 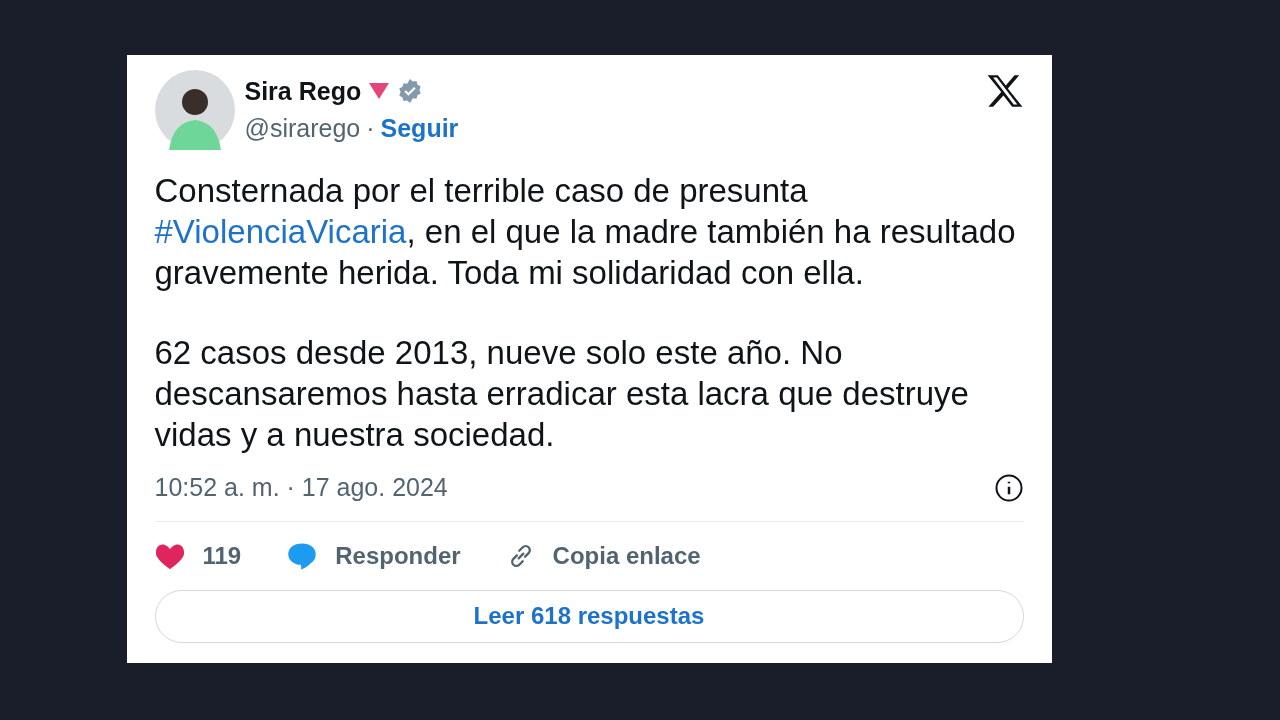 What do you see at coordinates (626, 555) in the screenshot?
I see `action-label: Copia enlace` at bounding box center [626, 555].